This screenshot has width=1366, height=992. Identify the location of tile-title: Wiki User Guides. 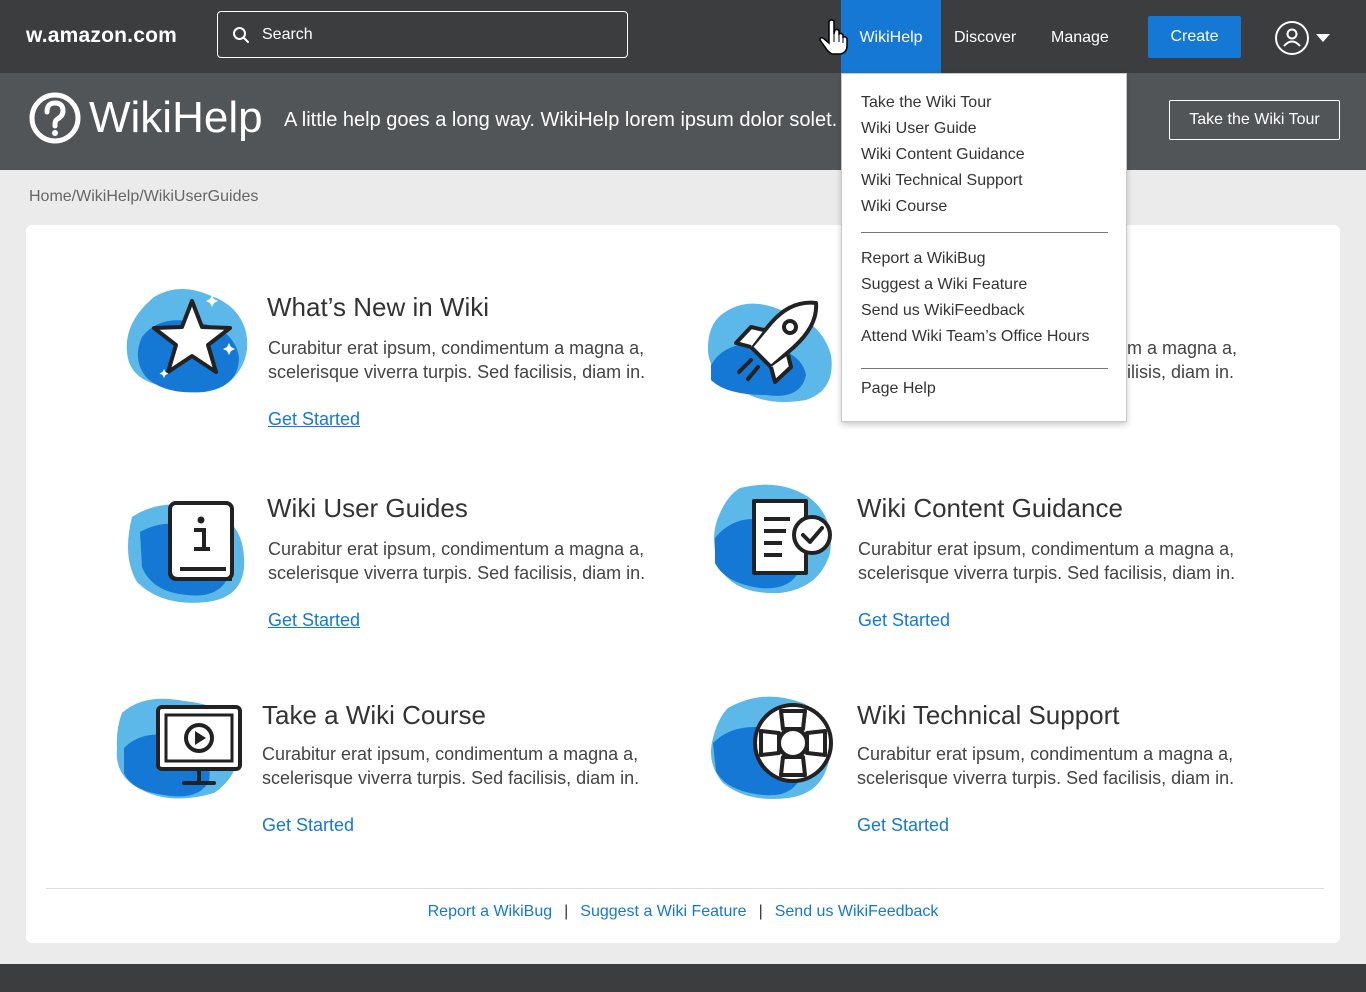
(367, 508).